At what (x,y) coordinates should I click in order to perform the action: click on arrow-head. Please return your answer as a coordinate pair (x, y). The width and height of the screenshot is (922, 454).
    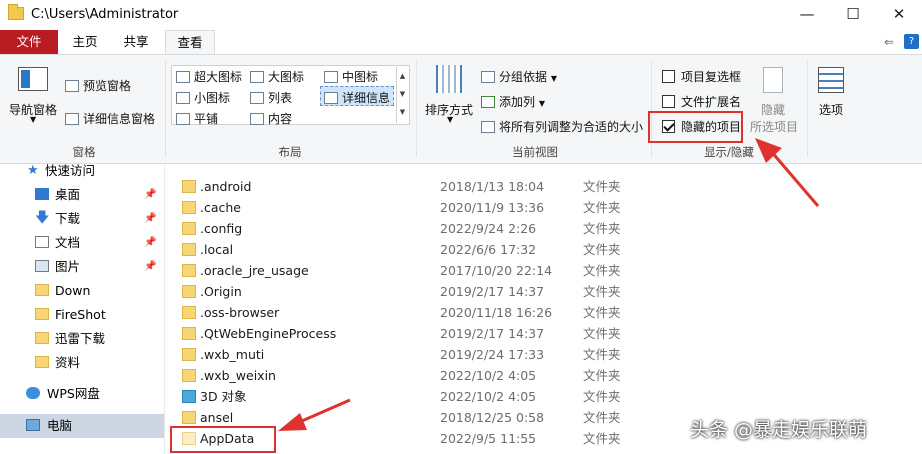
    Looking at the image, I should click on (292, 422).